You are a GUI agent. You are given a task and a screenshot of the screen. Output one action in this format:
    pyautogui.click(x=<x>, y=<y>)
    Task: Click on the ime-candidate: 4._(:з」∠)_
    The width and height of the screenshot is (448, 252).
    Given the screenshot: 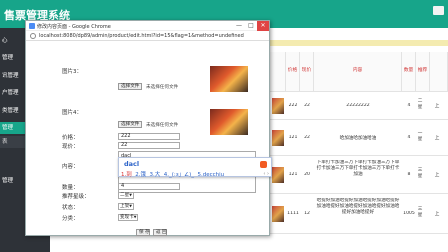 What is the action you would take?
    pyautogui.click(x=179, y=175)
    